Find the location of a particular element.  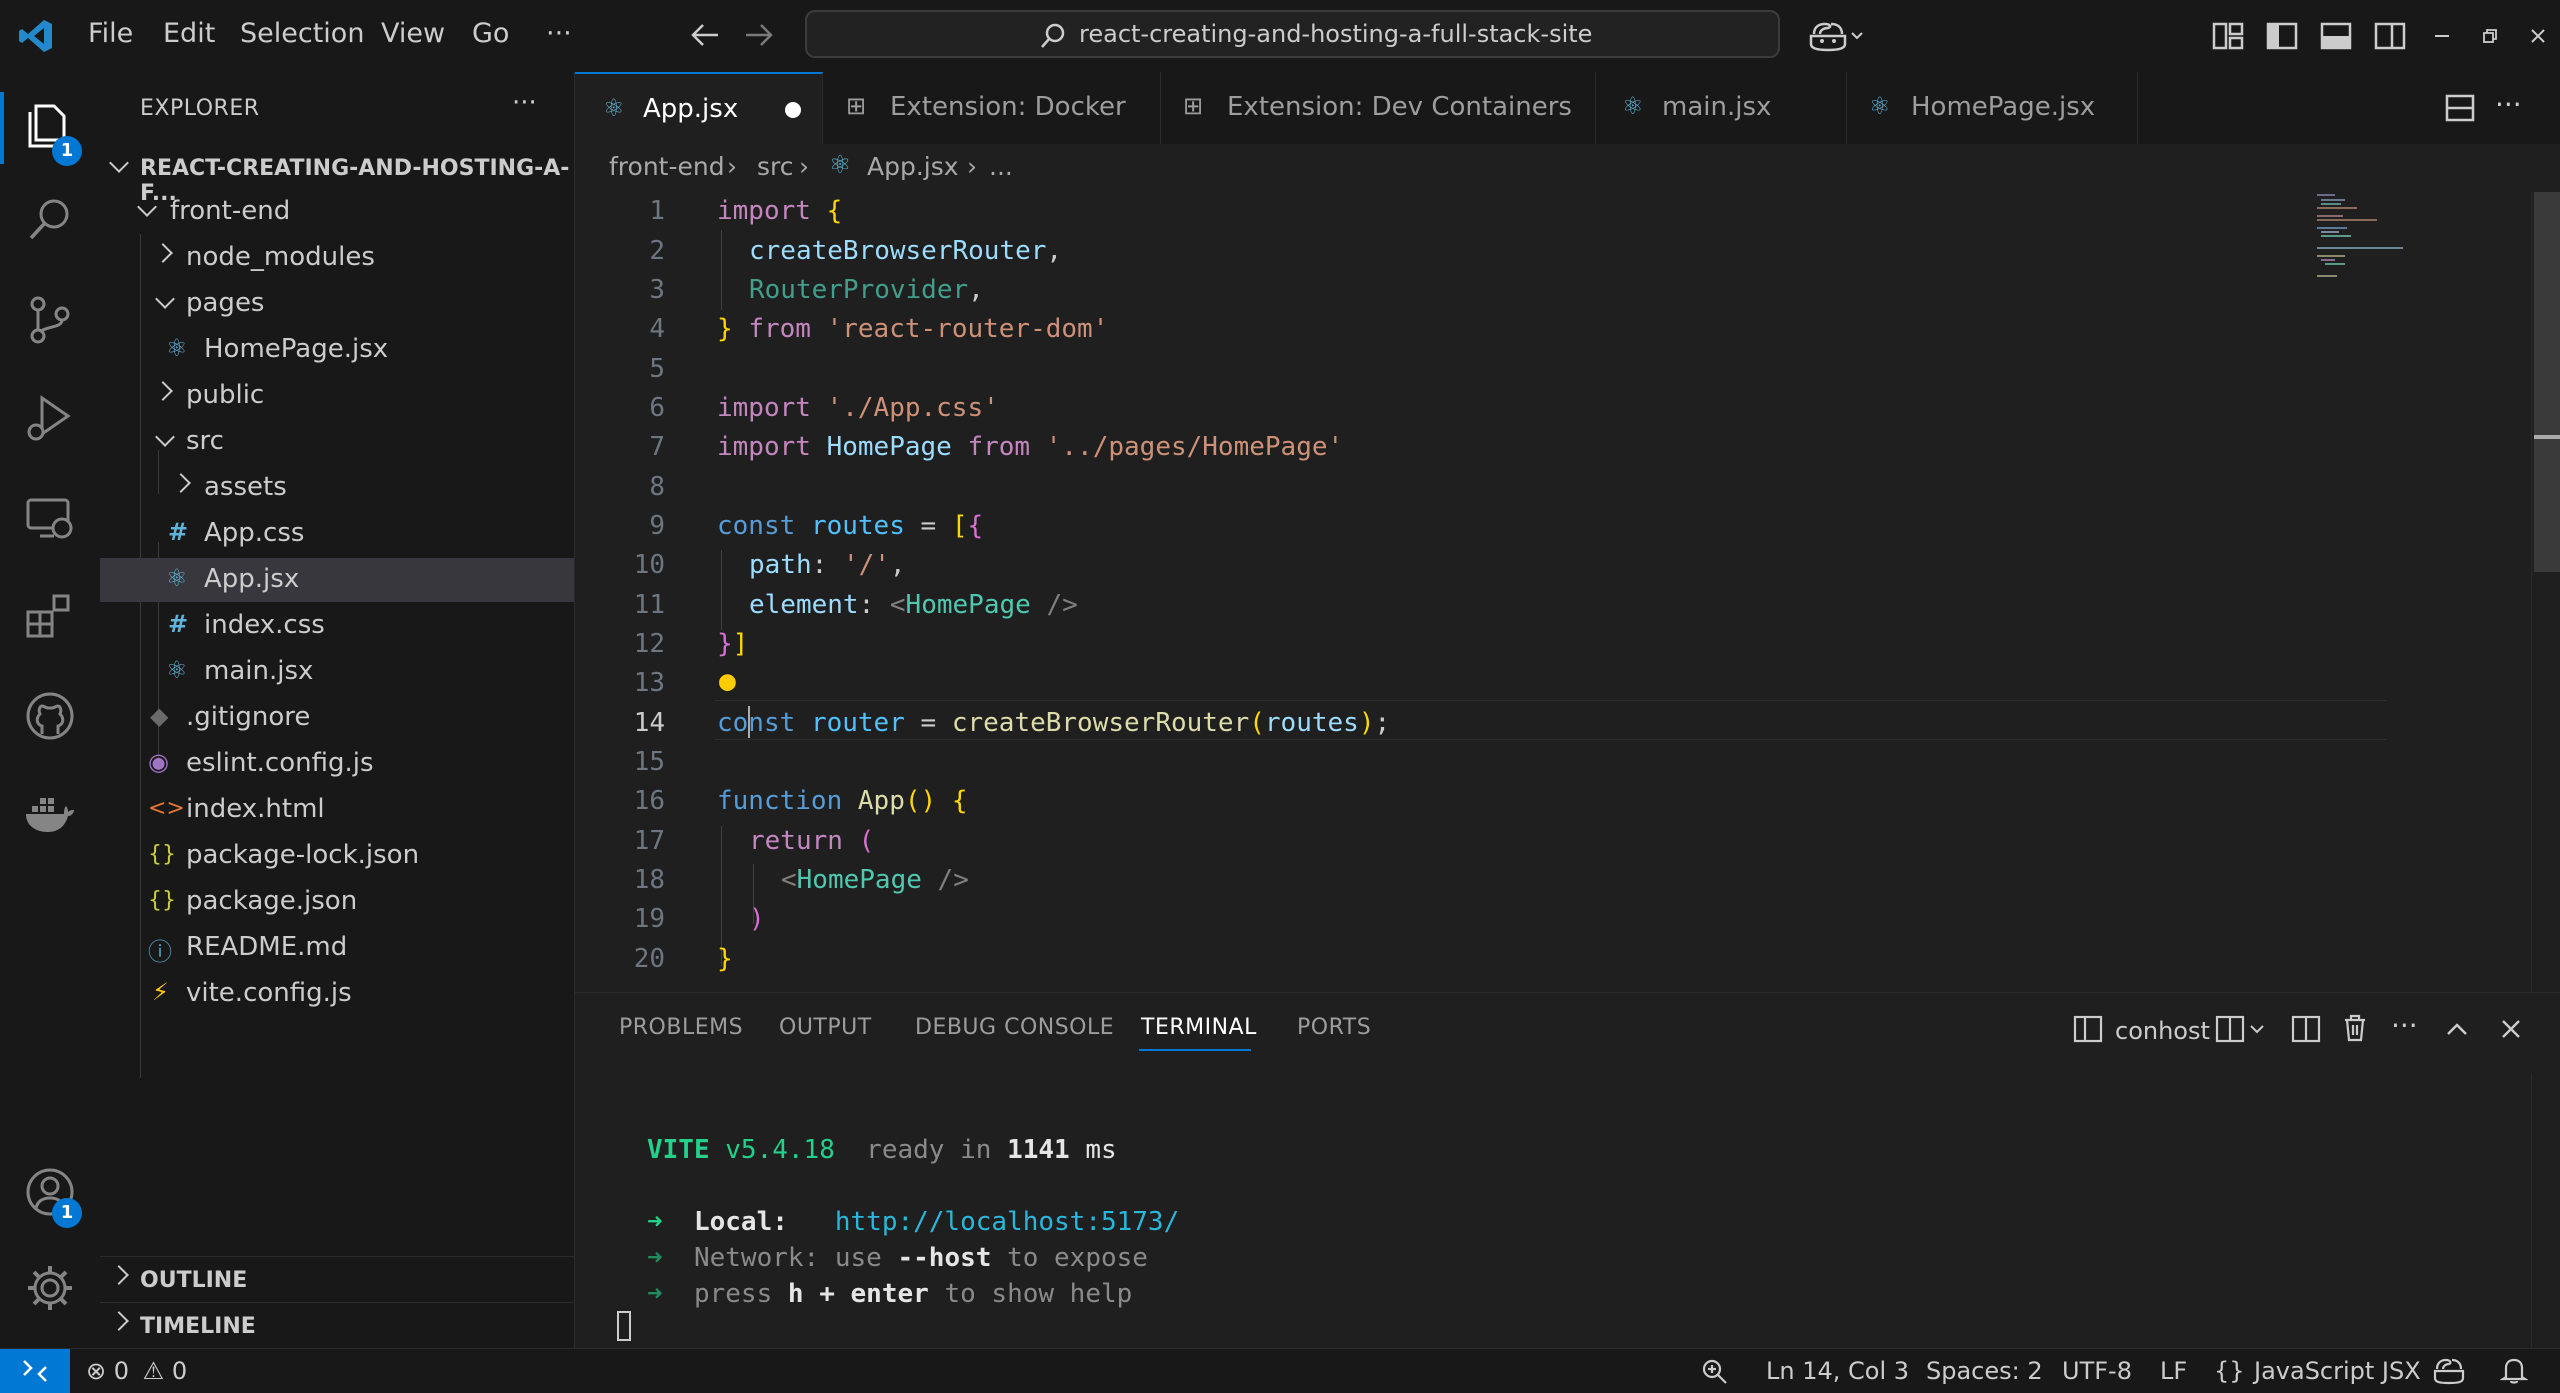

tab-extension-docker: ⊞ Extension: Docker is located at coordinates (992, 108).